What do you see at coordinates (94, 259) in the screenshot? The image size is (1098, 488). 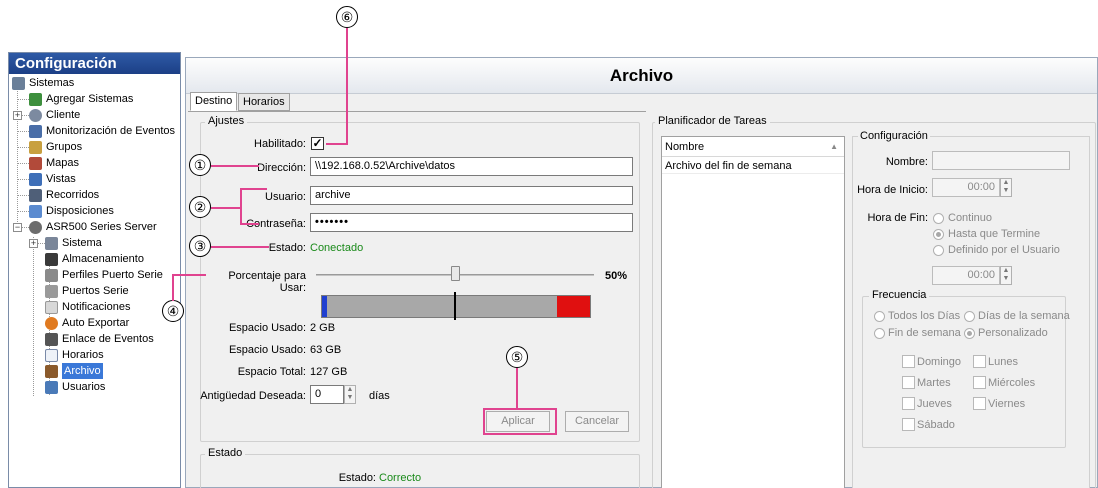 I see `tree-item-almacenamiento: Almacenamiento` at bounding box center [94, 259].